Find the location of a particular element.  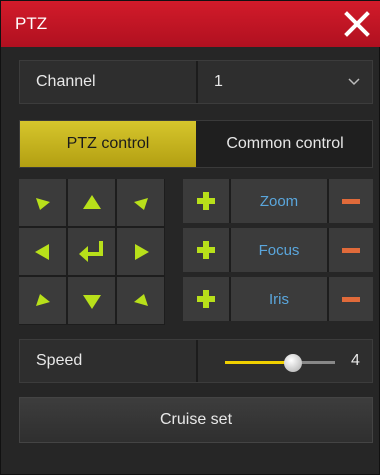

zoom-label: Zoom is located at coordinates (279, 201).